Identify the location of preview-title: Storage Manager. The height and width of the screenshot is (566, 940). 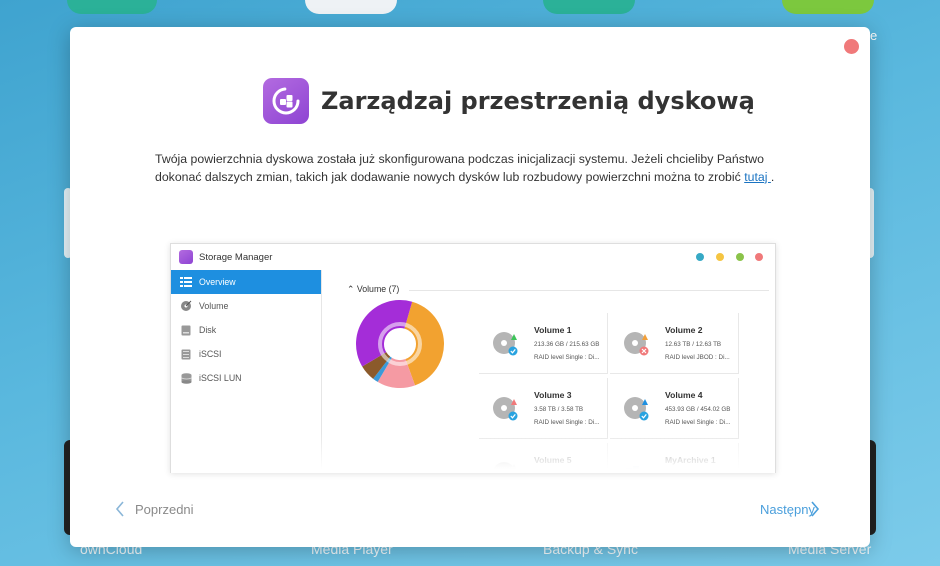
(236, 257).